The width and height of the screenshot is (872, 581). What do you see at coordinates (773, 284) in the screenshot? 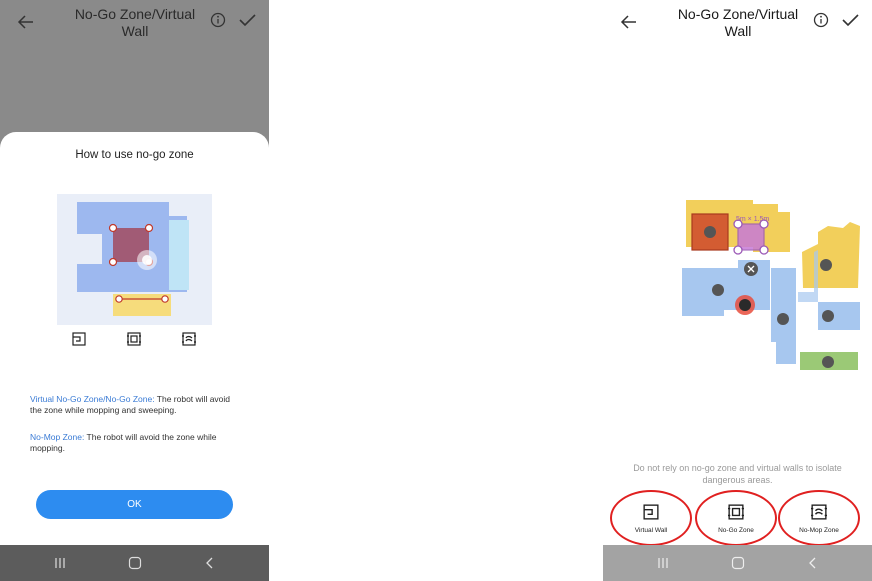
I see `floor-map: 5m × 1.5m` at bounding box center [773, 284].